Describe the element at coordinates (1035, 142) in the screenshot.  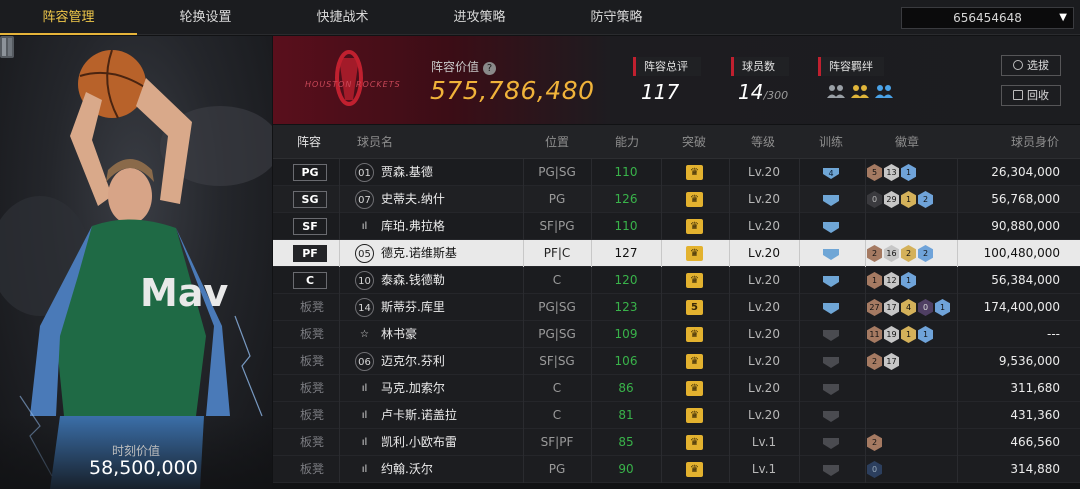
I see `col-player-value: 球员身价` at that location.